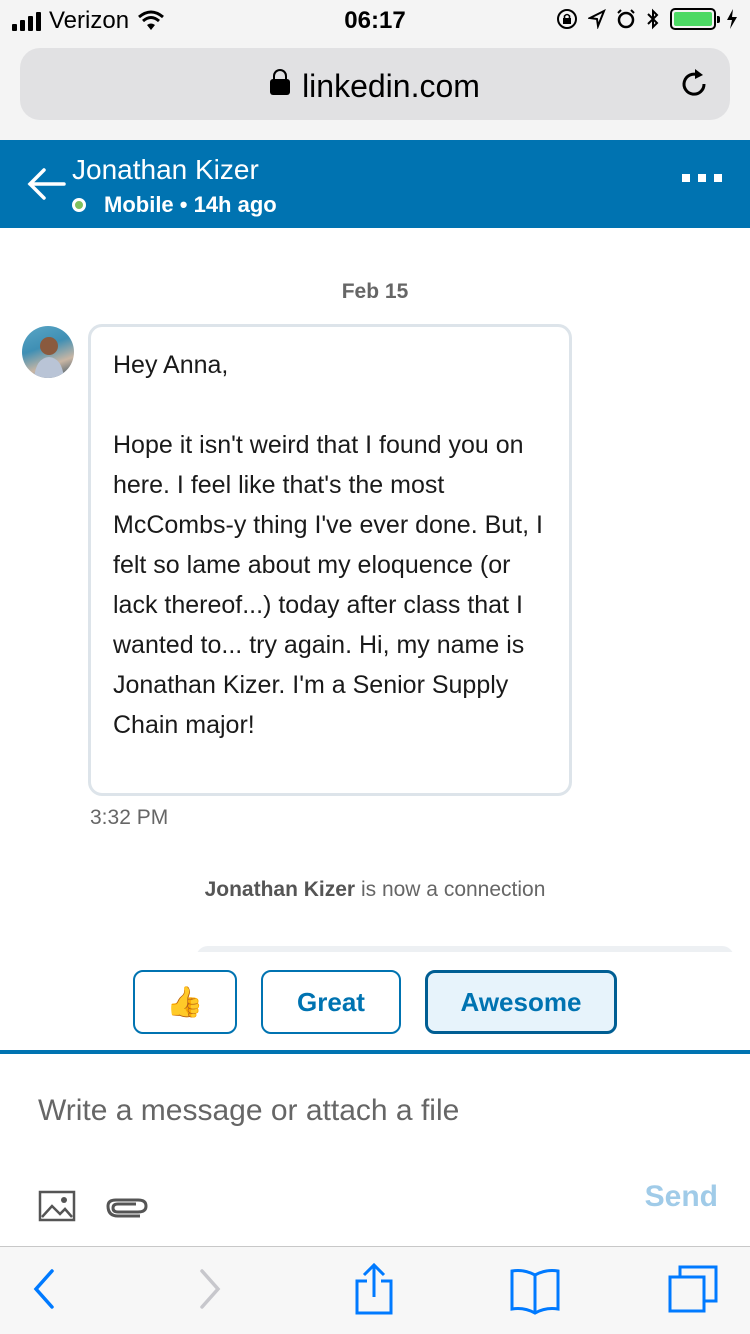 The width and height of the screenshot is (750, 1334). Describe the element at coordinates (535, 1291) in the screenshot. I see `bookmarks-icon` at that location.